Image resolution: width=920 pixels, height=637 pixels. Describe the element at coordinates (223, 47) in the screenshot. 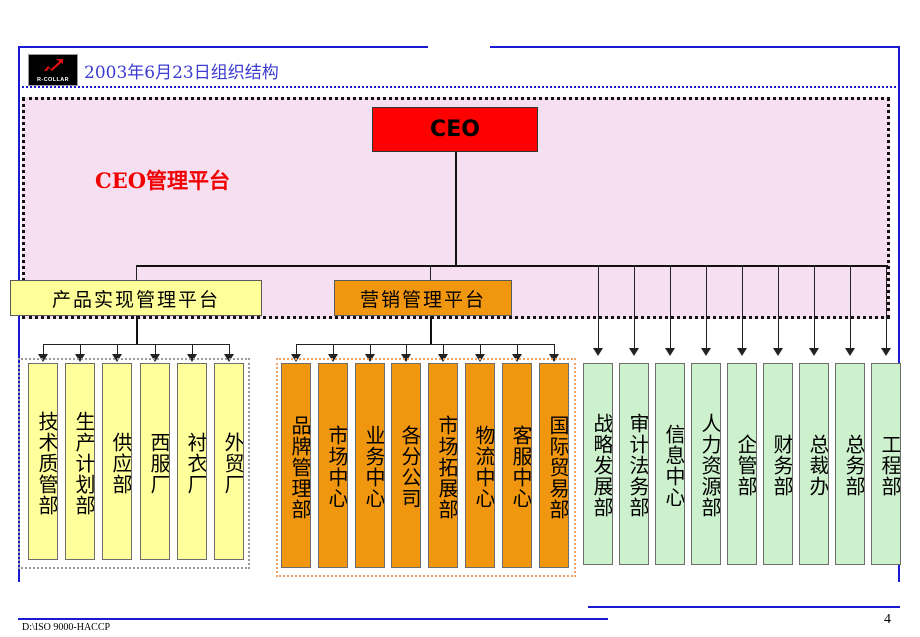

I see `header-rule-left` at that location.